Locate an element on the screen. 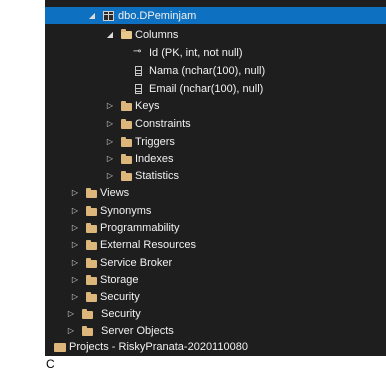  tree-node-label: Columns is located at coordinates (157, 34).